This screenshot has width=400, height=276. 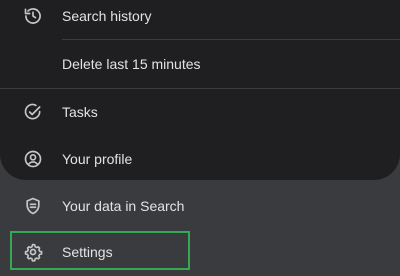 I want to click on account-circle-icon, so click(x=33, y=159).